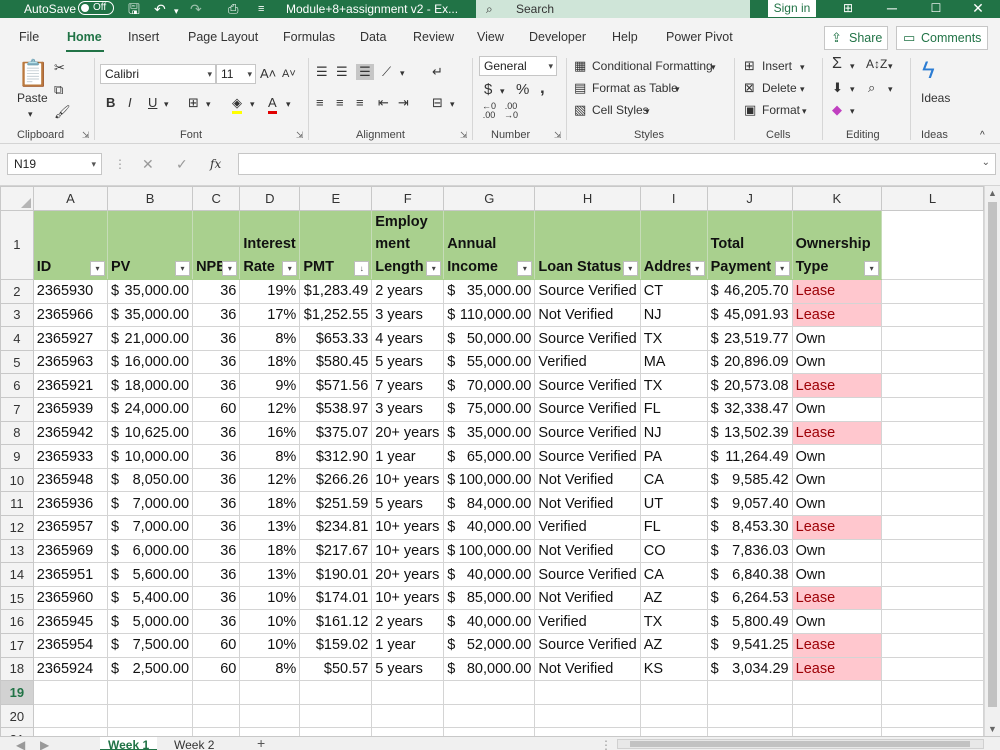 The image size is (1000, 750). I want to click on cell-status: Not Verified, so click(587, 504).